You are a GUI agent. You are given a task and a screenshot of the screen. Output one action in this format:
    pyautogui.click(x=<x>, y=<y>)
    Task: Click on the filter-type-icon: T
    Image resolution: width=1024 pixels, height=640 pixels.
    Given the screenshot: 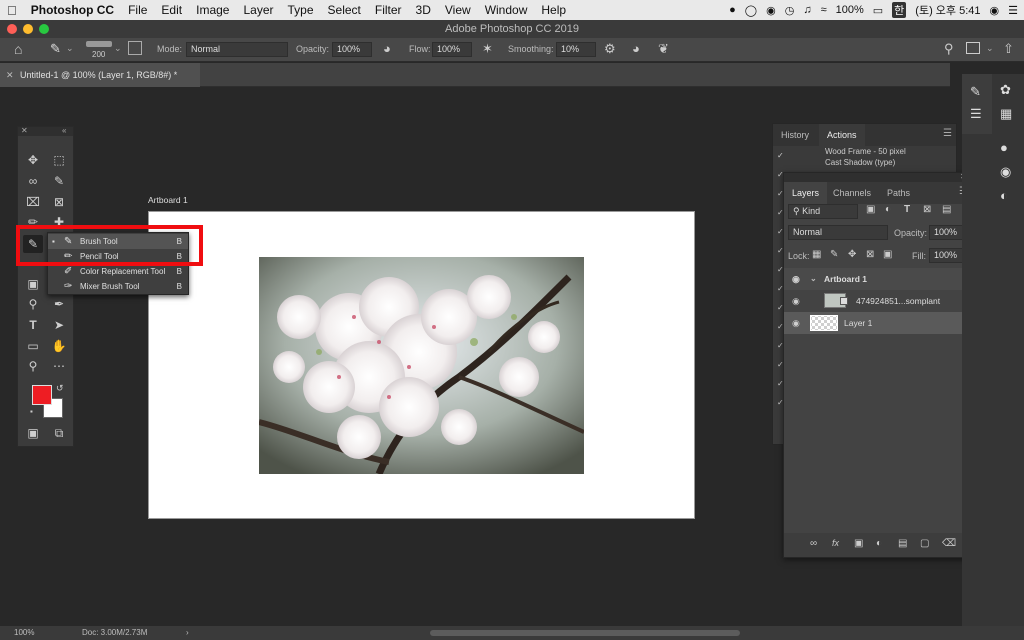 What is the action you would take?
    pyautogui.click(x=907, y=209)
    